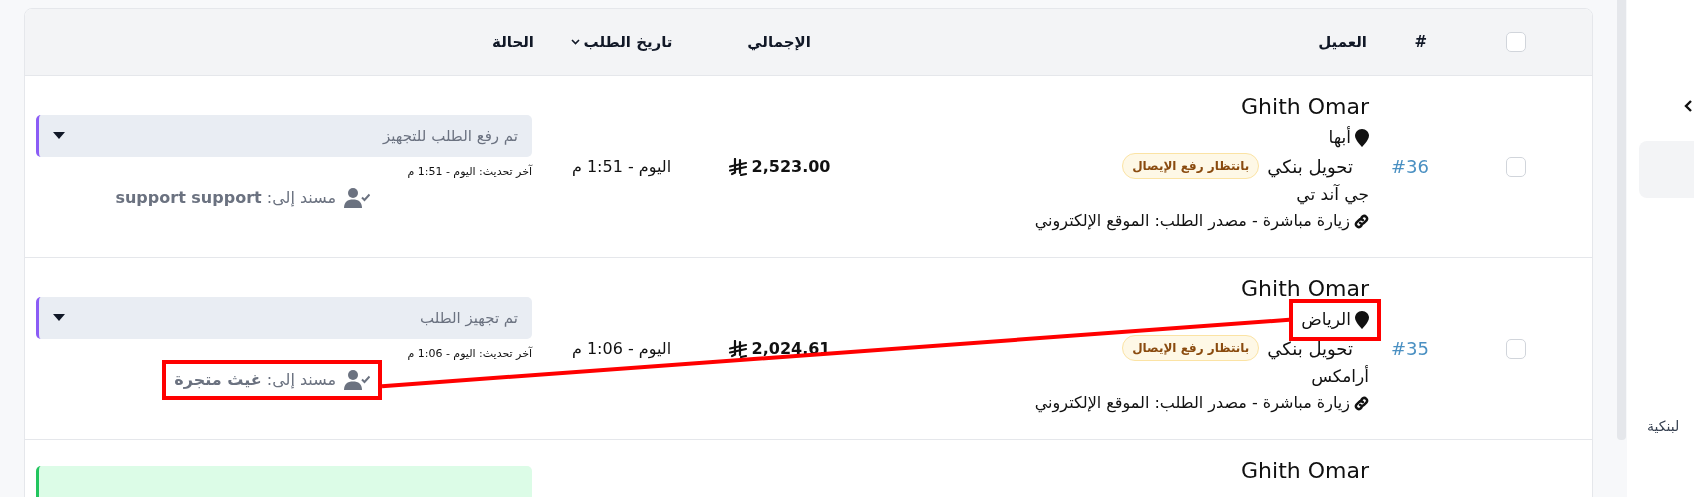 The image size is (1694, 497). What do you see at coordinates (513, 42) in the screenshot?
I see `column-header: الحالة` at bounding box center [513, 42].